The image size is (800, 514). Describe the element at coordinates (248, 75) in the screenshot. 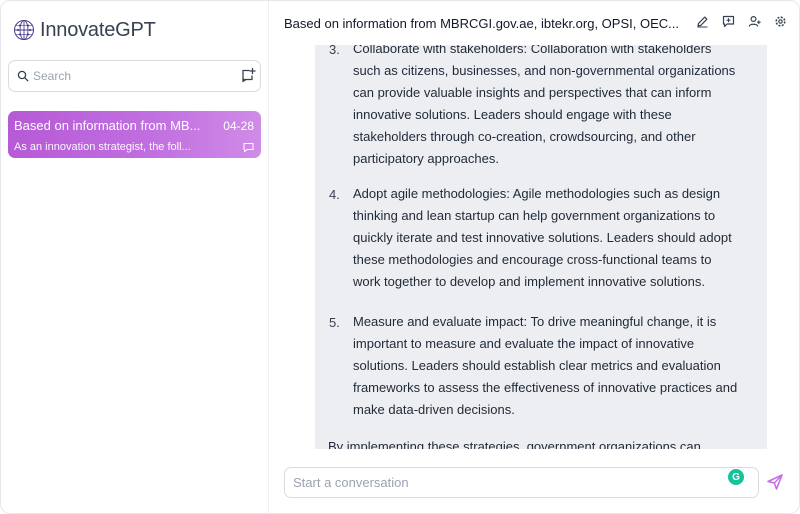

I see `new-chat-icon` at that location.